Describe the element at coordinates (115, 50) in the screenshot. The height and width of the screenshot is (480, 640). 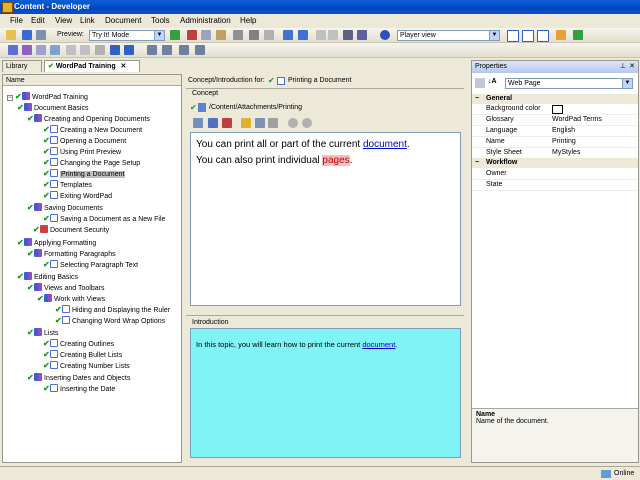
I see `move-up-icon` at that location.